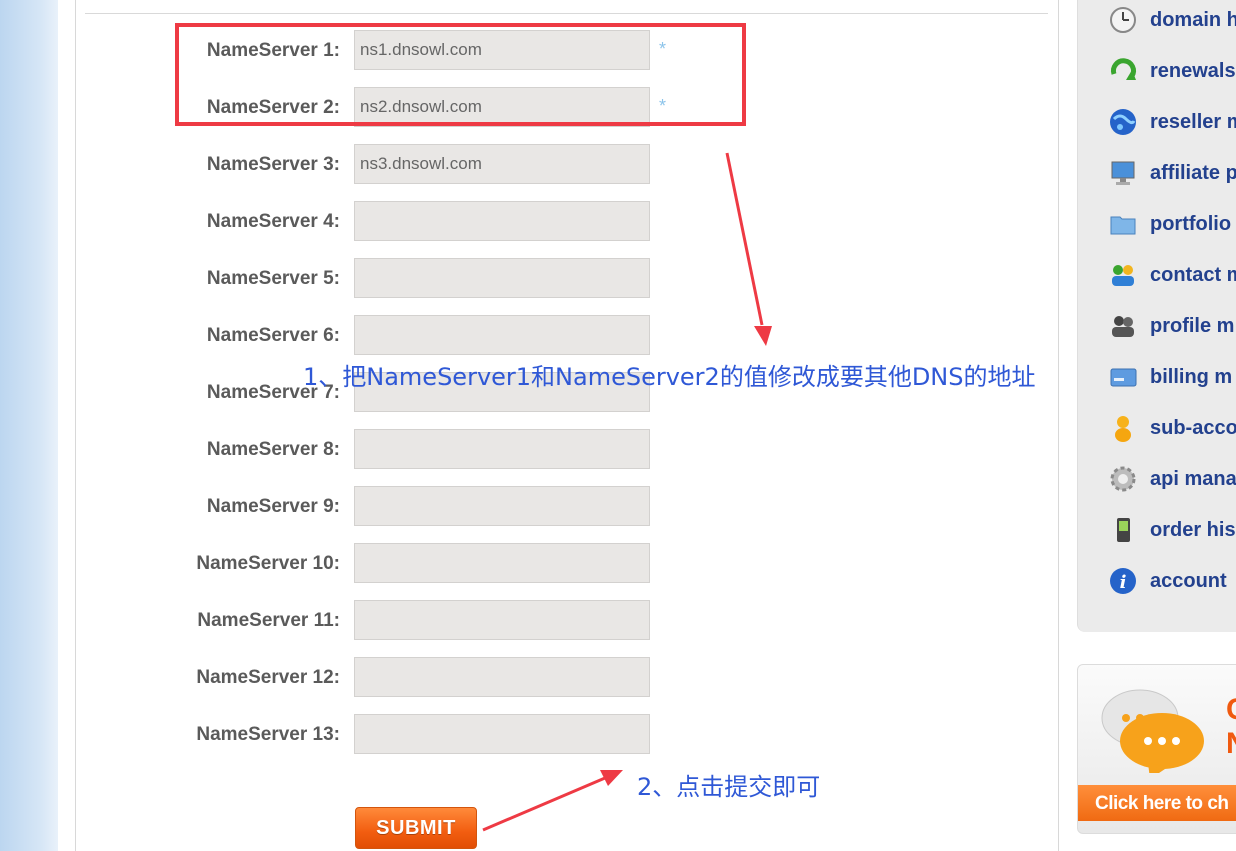 Image resolution: width=1236 pixels, height=851 pixels. I want to click on nameserver-row: NameServer 11:, so click(350, 621).